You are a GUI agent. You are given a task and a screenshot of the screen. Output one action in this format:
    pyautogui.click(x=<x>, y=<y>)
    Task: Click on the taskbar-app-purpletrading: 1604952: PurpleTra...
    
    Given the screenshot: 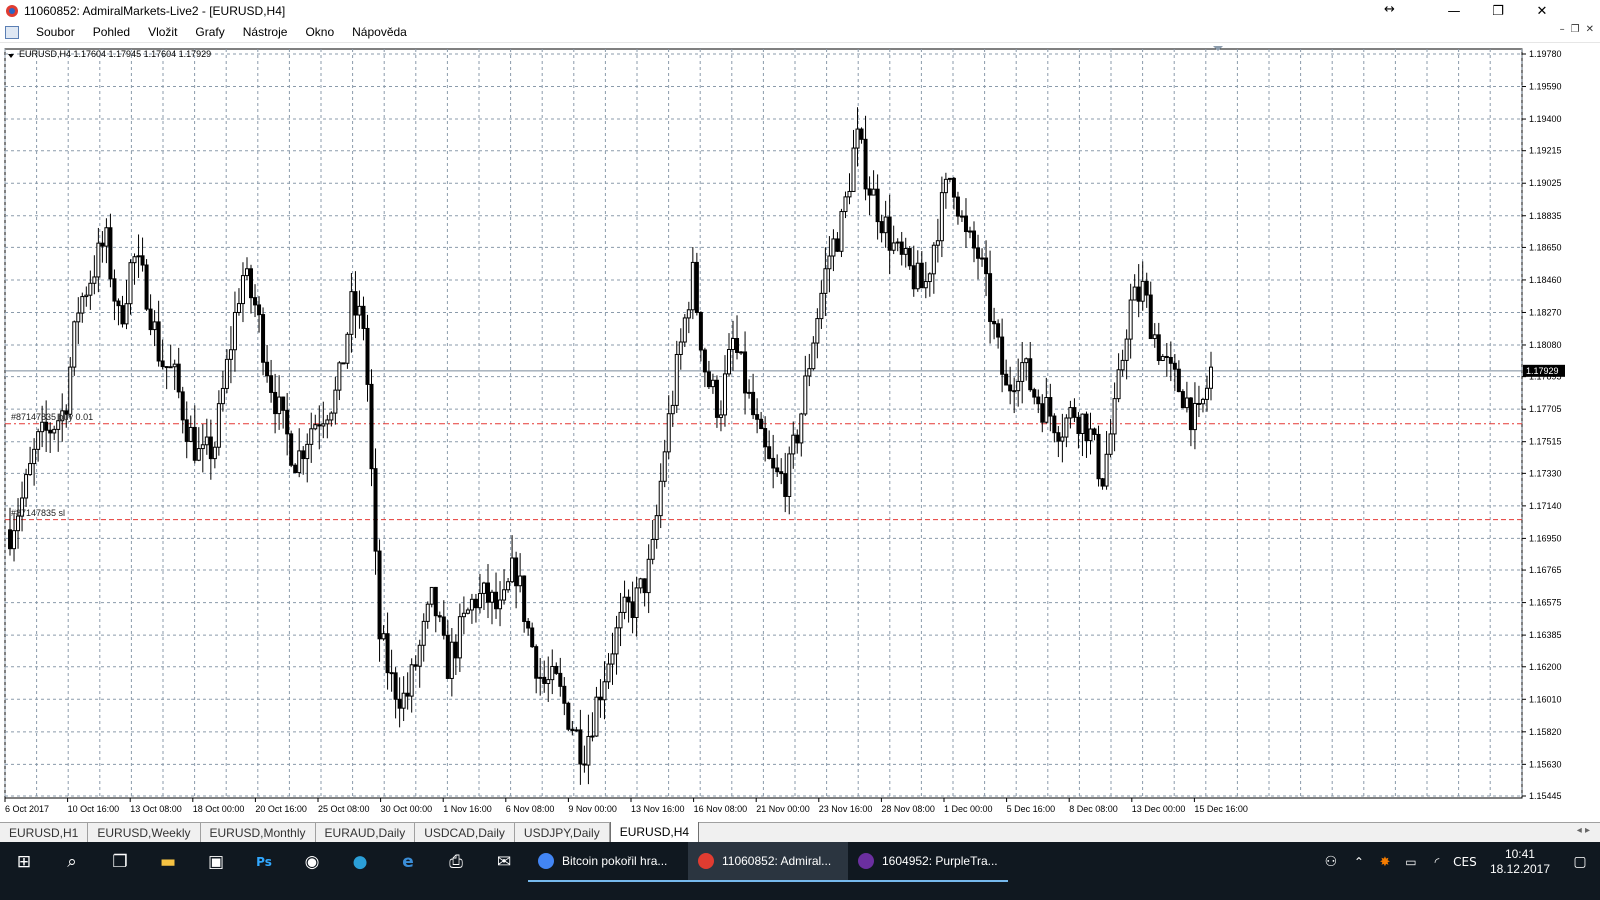 What is the action you would take?
    pyautogui.click(x=928, y=862)
    